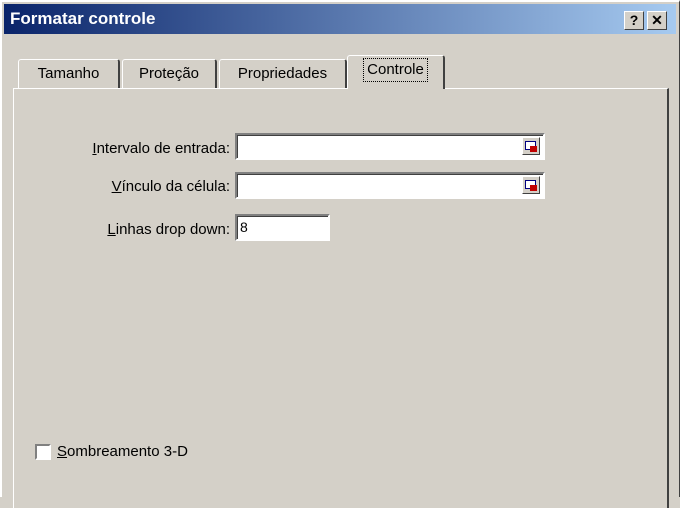 The image size is (680, 508). I want to click on tab-propriedades: Propriedades, so click(283, 74).